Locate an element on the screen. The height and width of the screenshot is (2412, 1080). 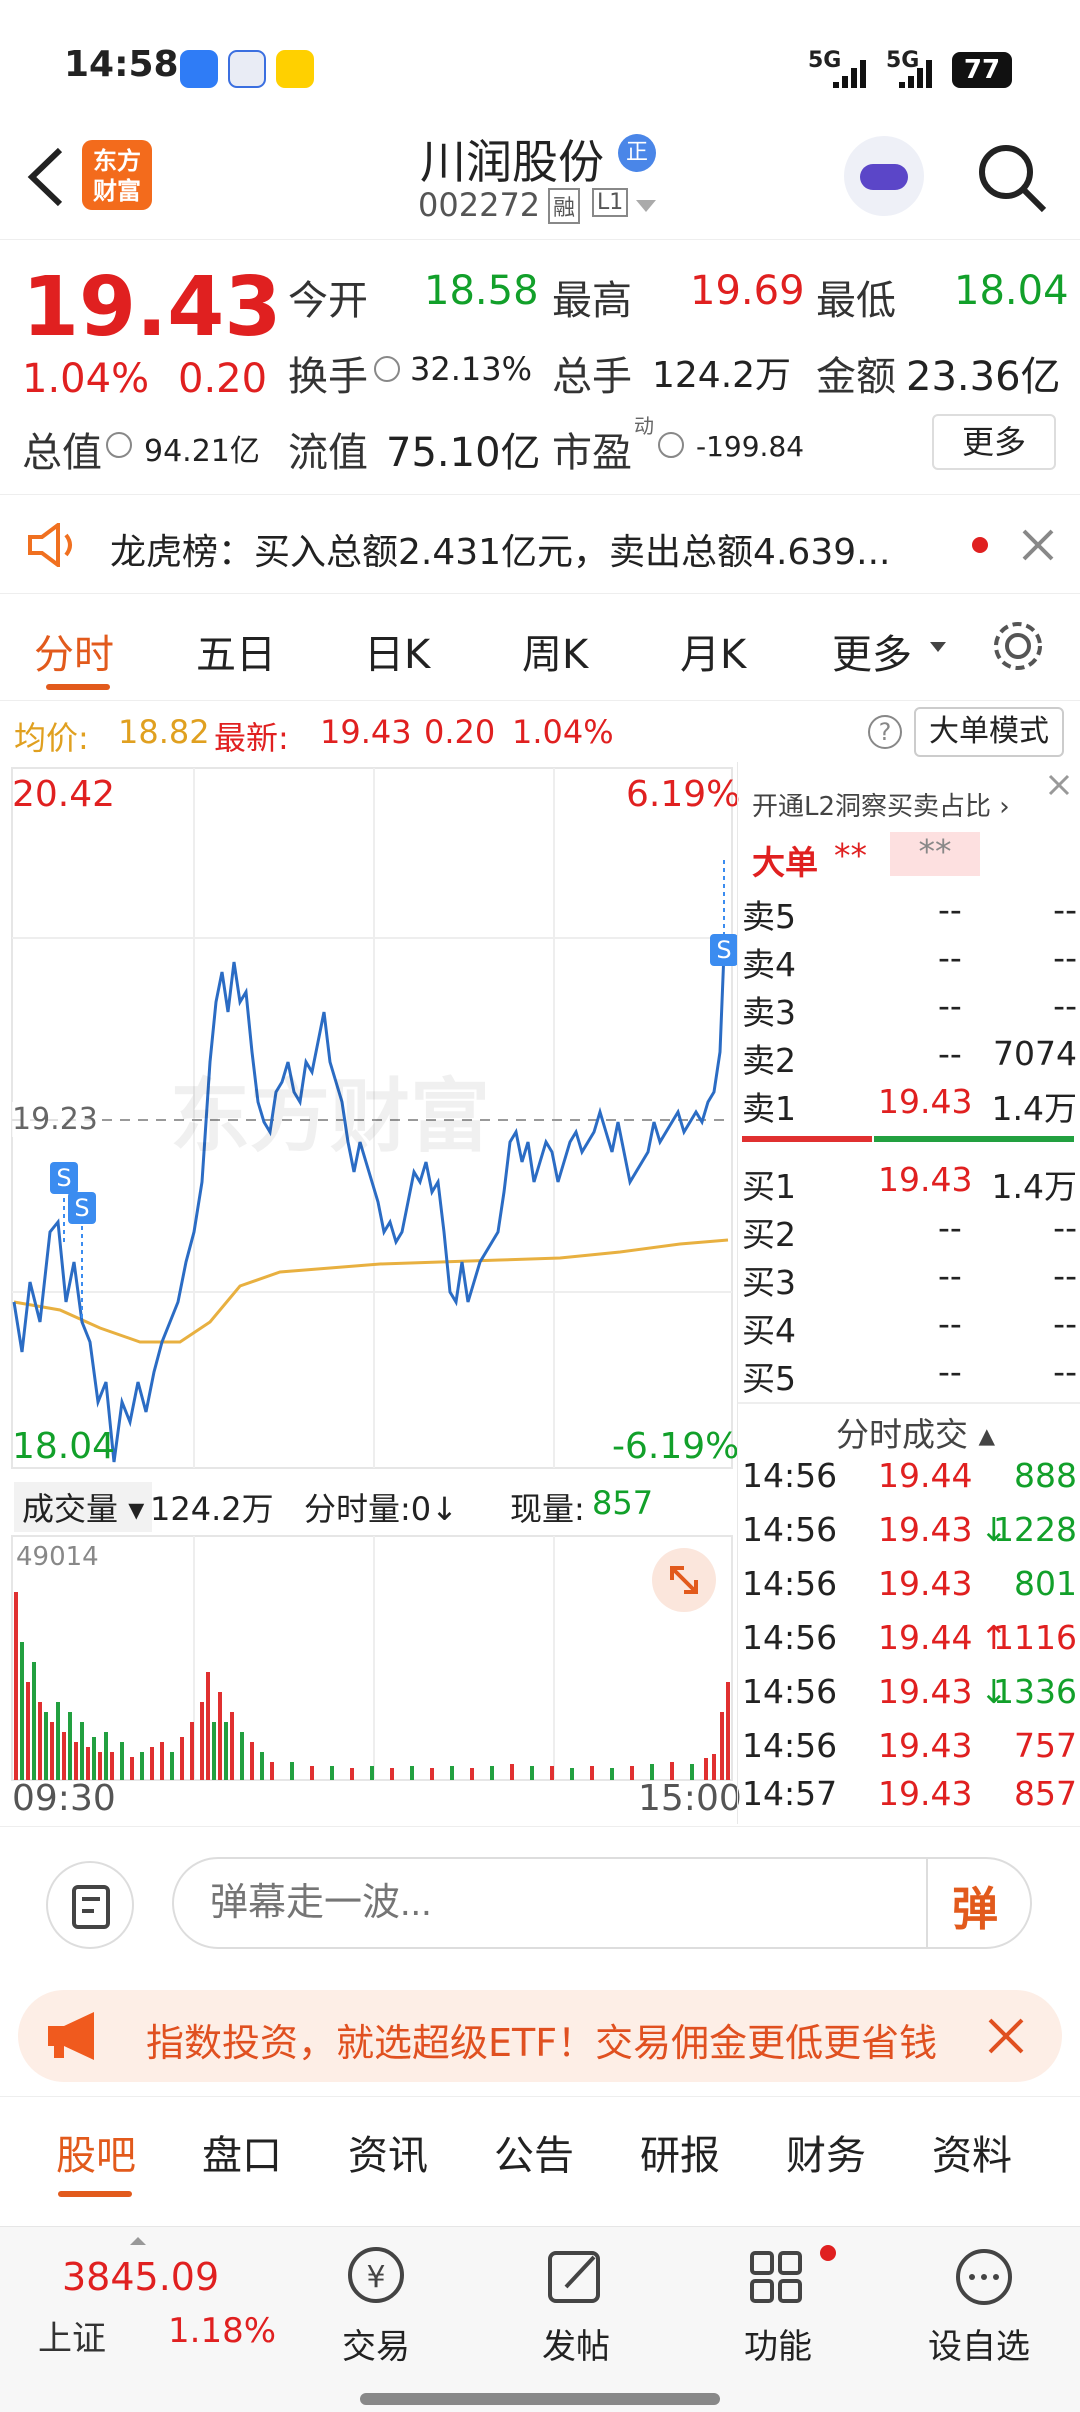
chart-tabs: 分时 五日 日K 周K 月K 更多 is located at coordinates (540, 648).